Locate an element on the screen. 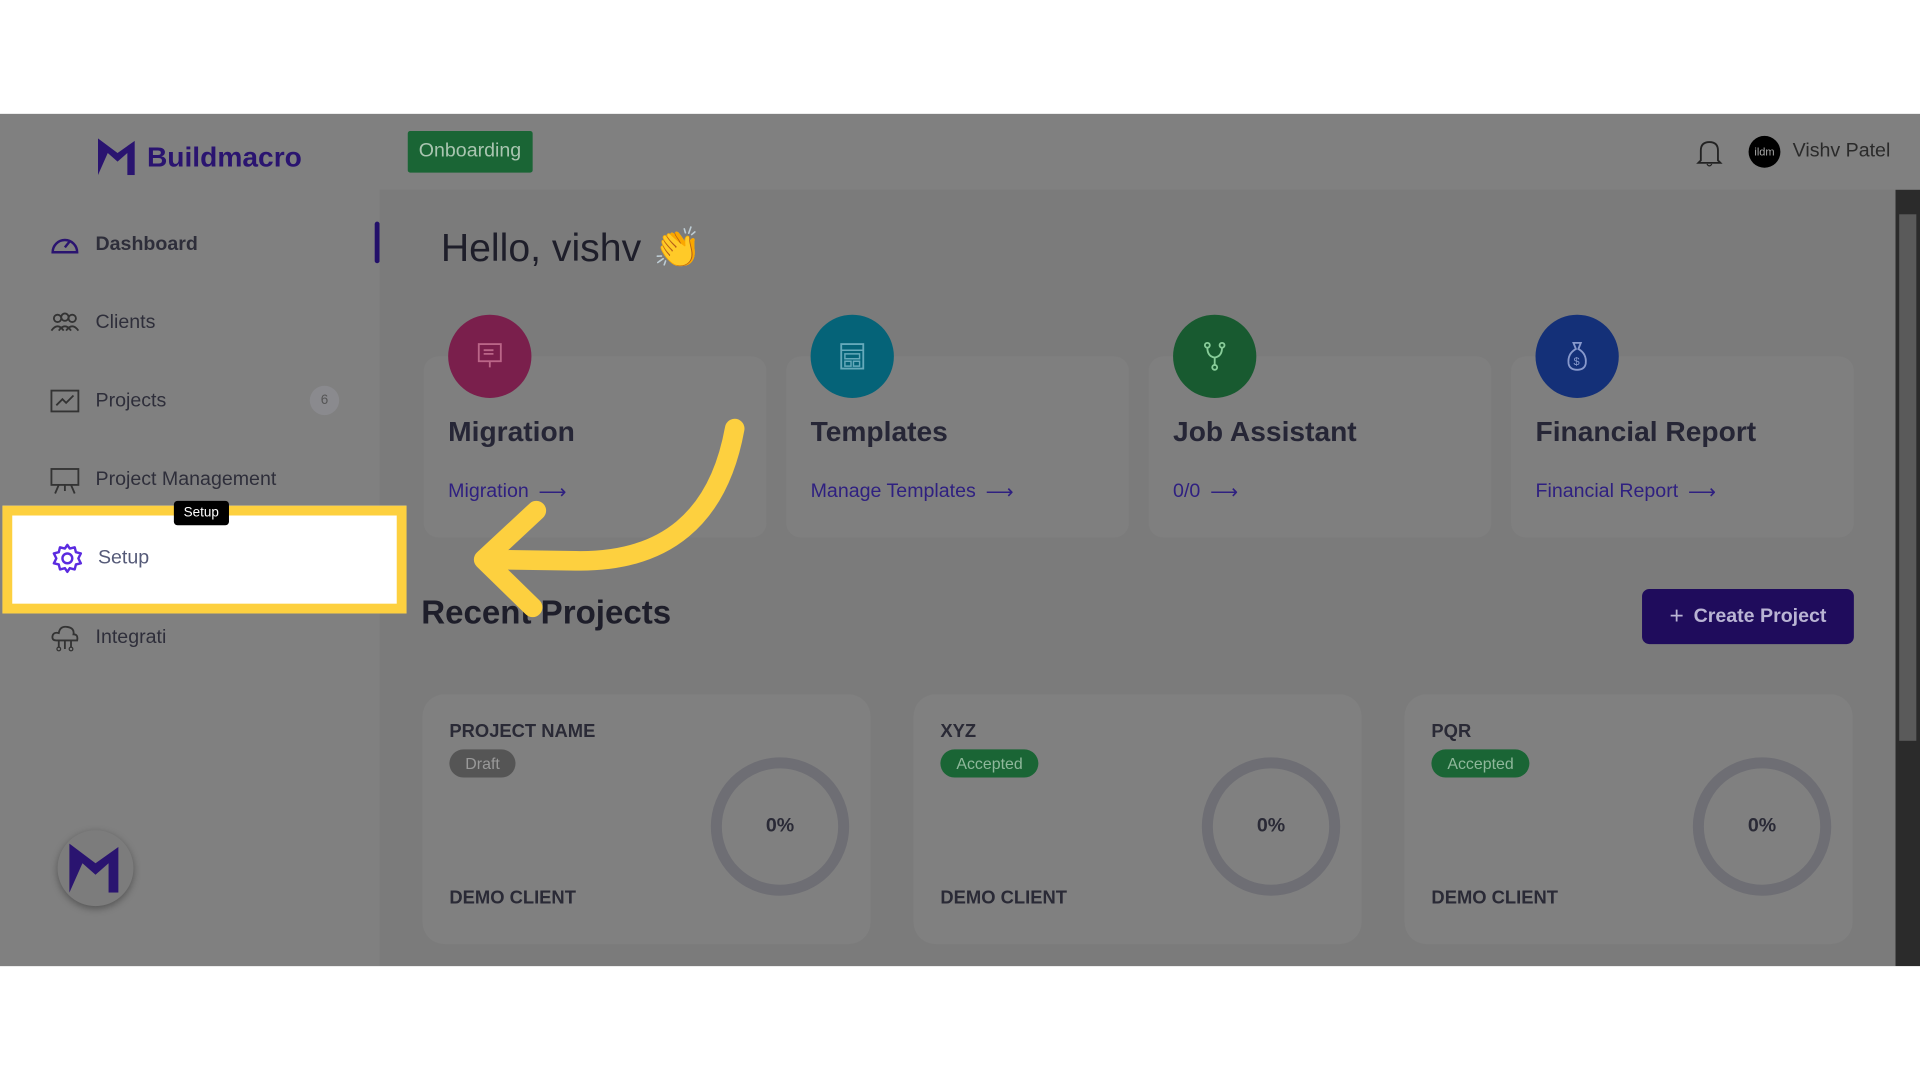  scrollbar is located at coordinates (1907, 578).